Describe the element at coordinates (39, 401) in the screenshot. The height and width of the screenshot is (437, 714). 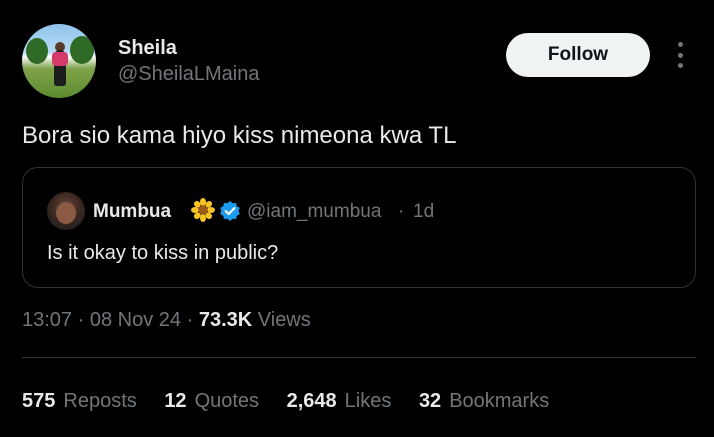
I see `stat-count: 575` at that location.